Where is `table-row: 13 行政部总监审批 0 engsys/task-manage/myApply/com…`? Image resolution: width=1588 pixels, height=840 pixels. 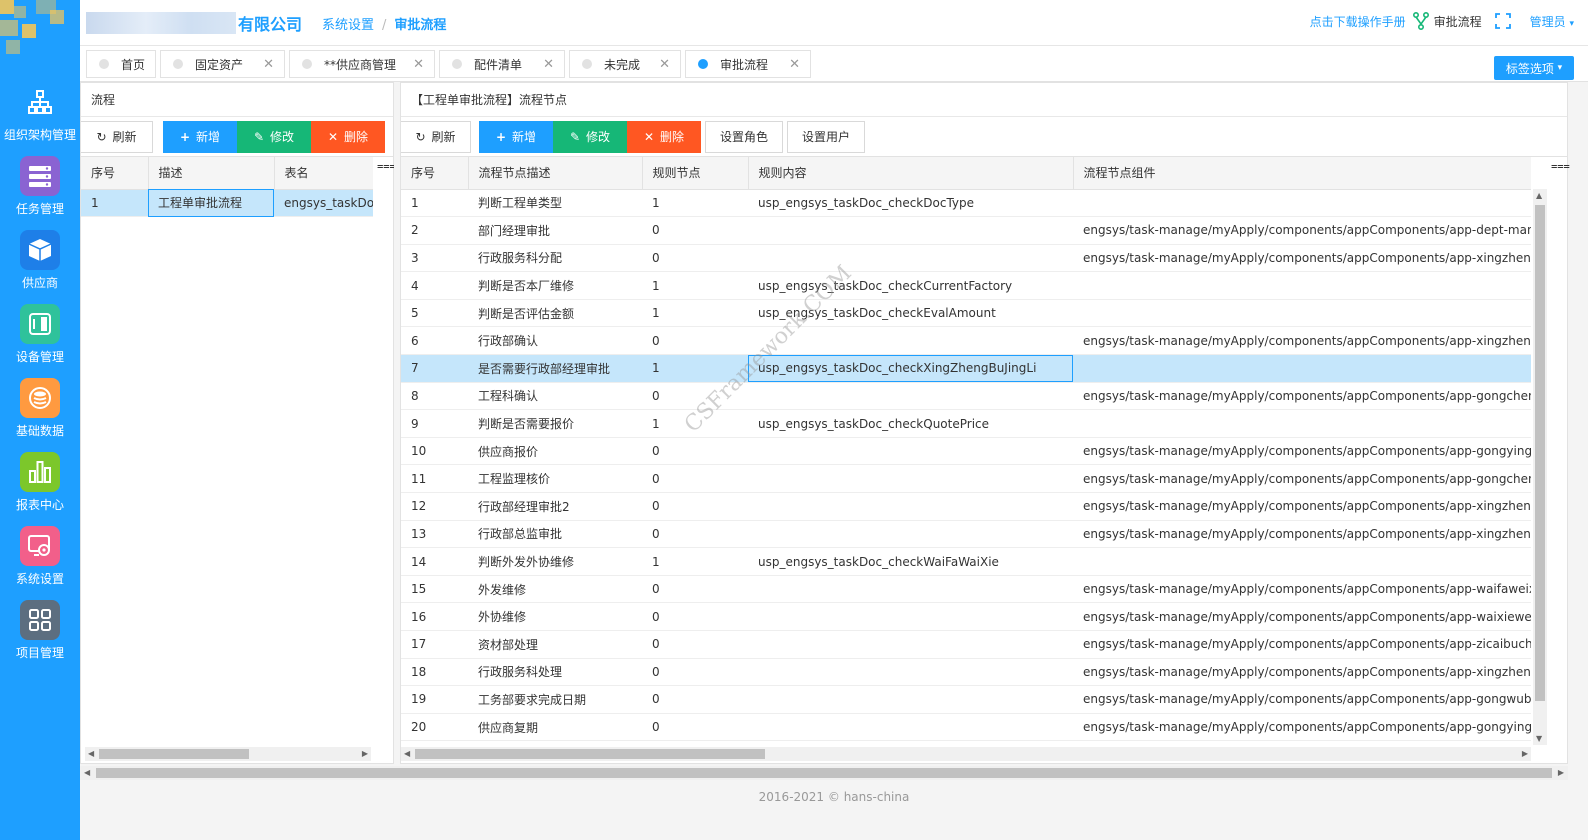
table-row: 13 行政部总监审批 0 engsys/task-manage/myApply/com… is located at coordinates (966, 534).